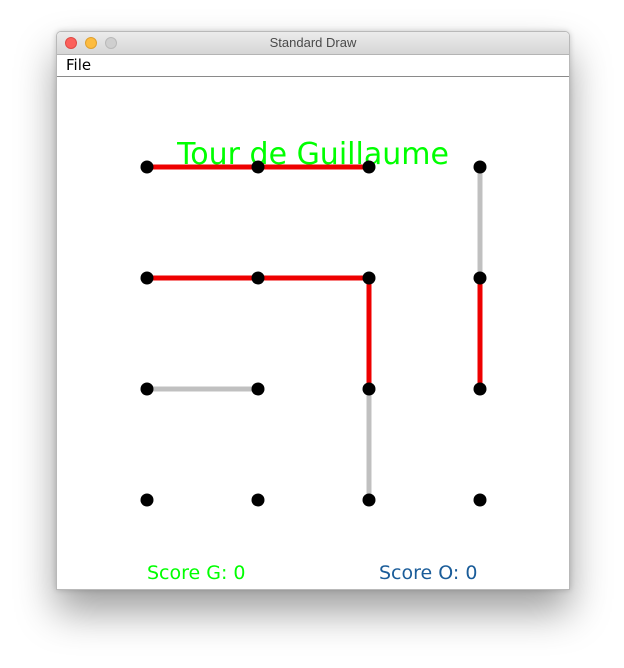  I want to click on score-g: Score G: 0, so click(196, 573).